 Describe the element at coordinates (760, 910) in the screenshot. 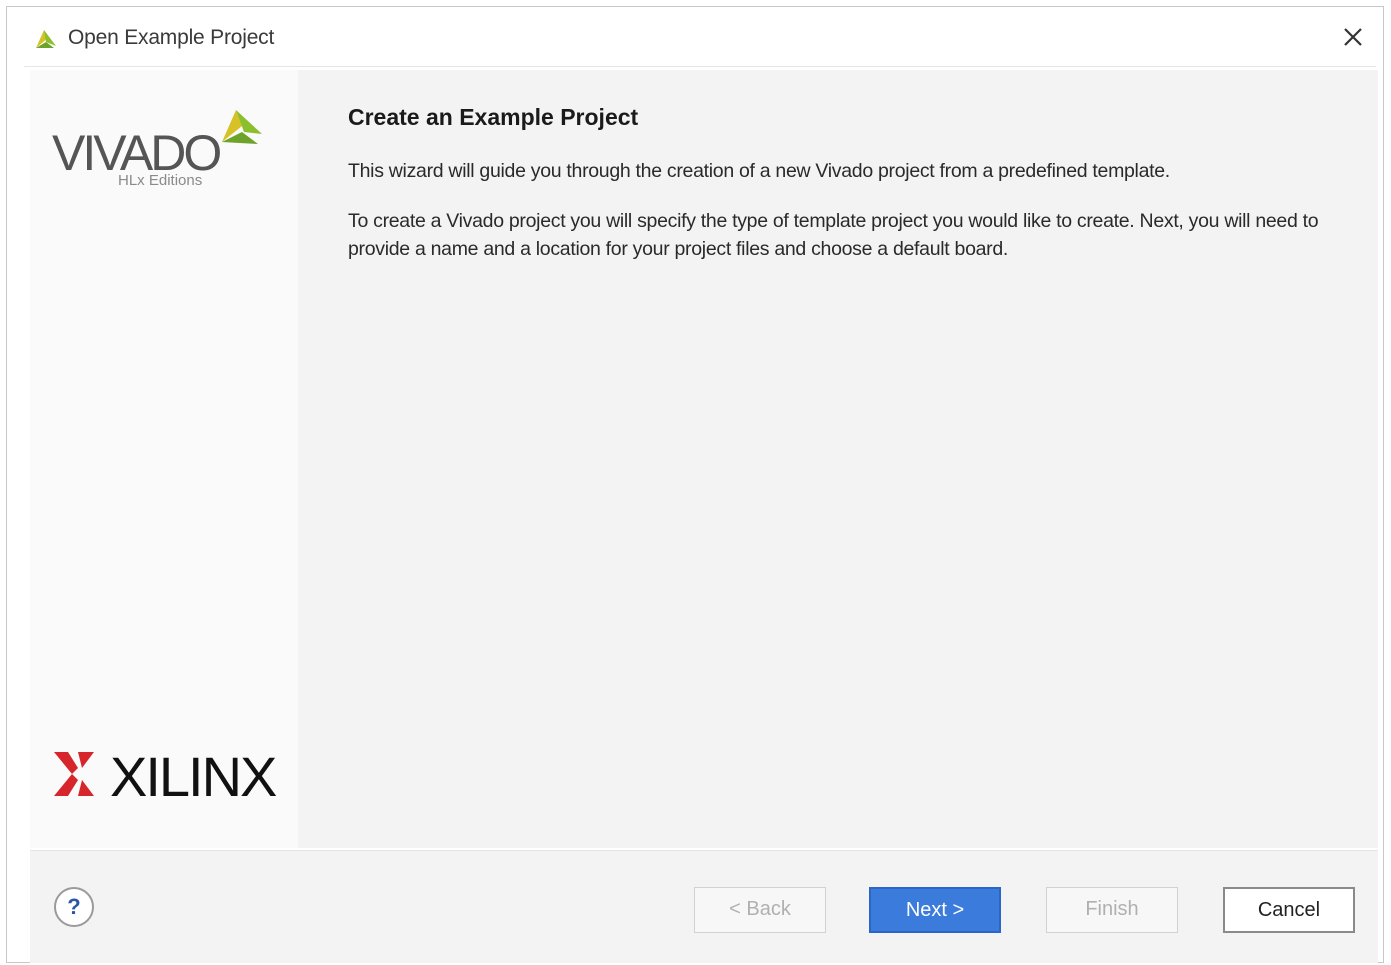

I see `back-button: < Back` at that location.